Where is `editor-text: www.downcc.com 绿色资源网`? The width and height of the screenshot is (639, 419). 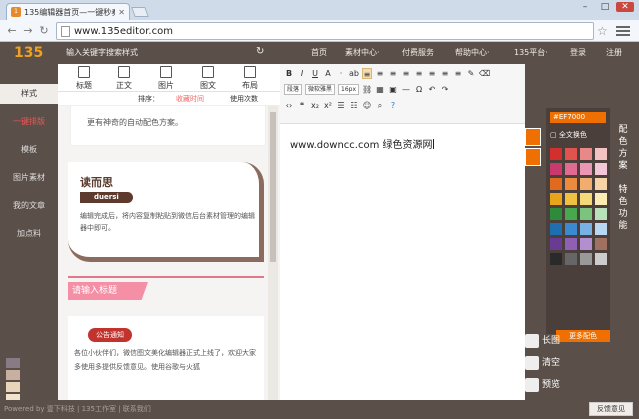 editor-text: www.downcc.com 绿色资源网 is located at coordinates (362, 143).